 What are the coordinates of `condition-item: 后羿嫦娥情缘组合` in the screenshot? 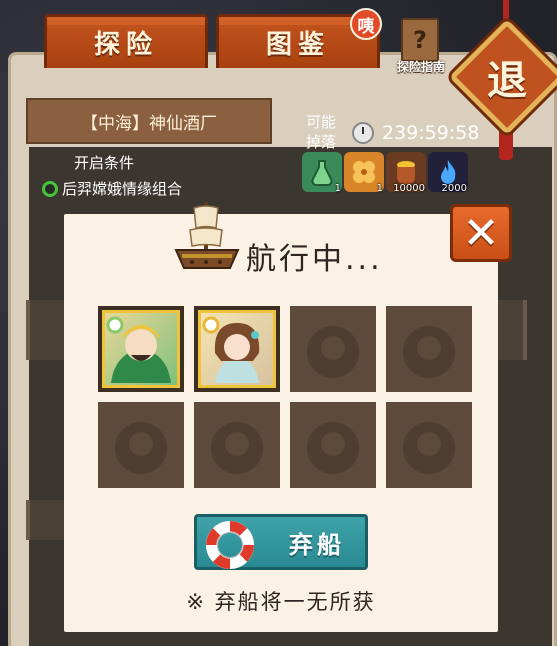 It's located at (112, 188).